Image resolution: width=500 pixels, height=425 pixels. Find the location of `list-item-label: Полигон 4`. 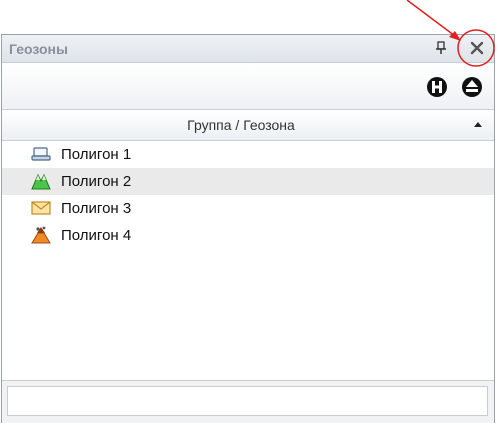

list-item-label: Полигон 4 is located at coordinates (96, 235).